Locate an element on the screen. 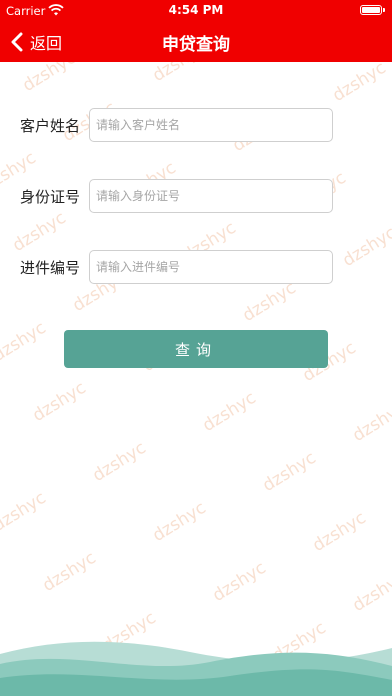  customer-name-row: 客户姓名 is located at coordinates (196, 125).